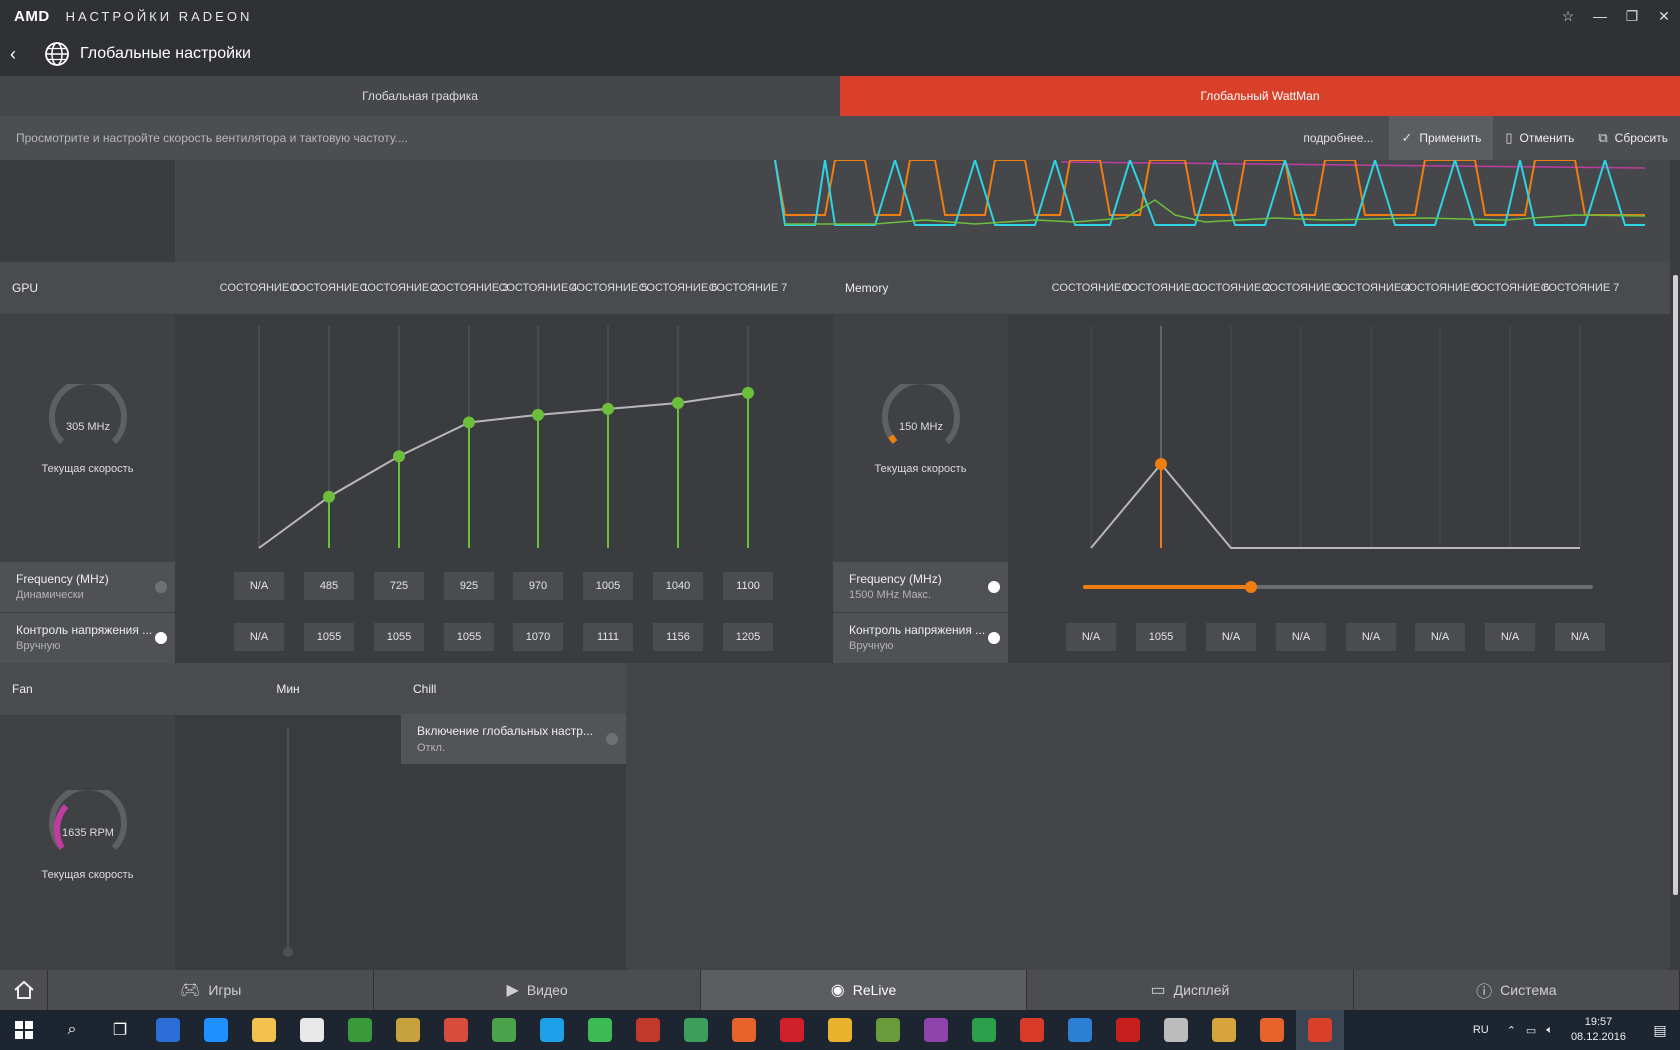  I want to click on value-cell: 1205, so click(748, 637).